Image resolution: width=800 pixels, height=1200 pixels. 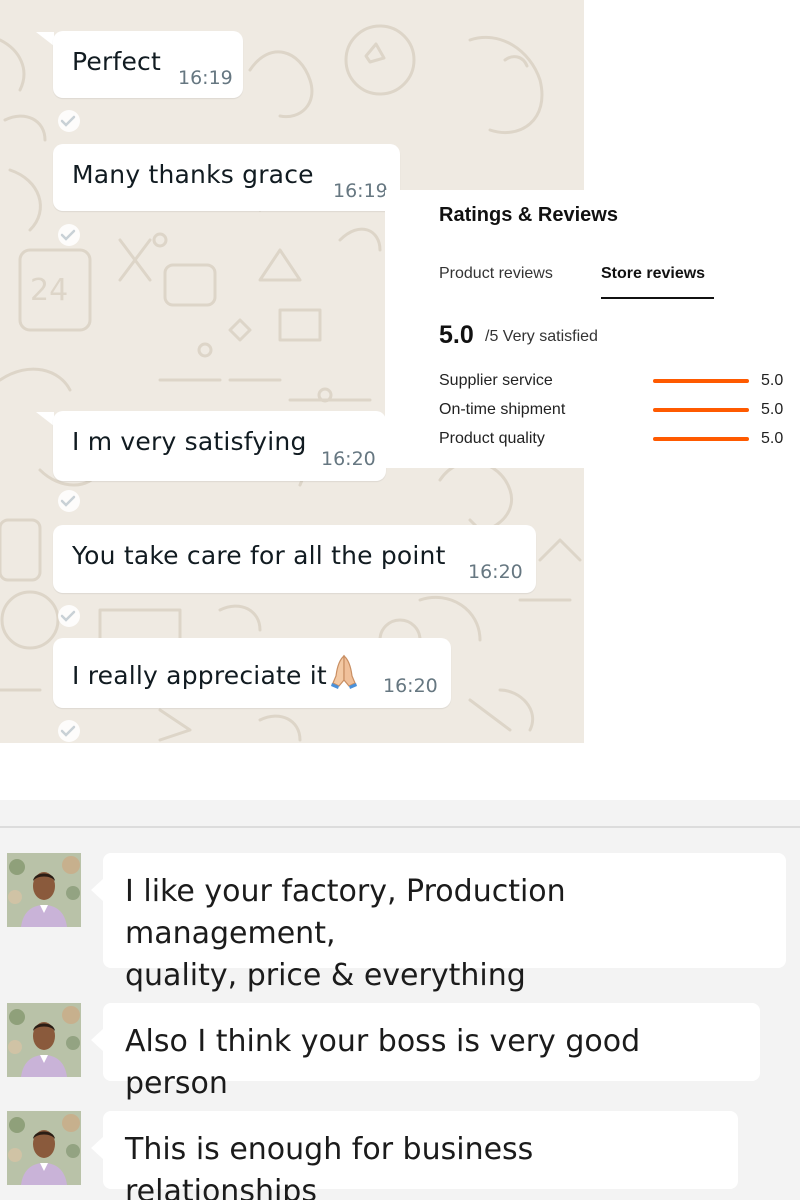 I want to click on tab-product-reviews: Product reviews, so click(x=496, y=274).